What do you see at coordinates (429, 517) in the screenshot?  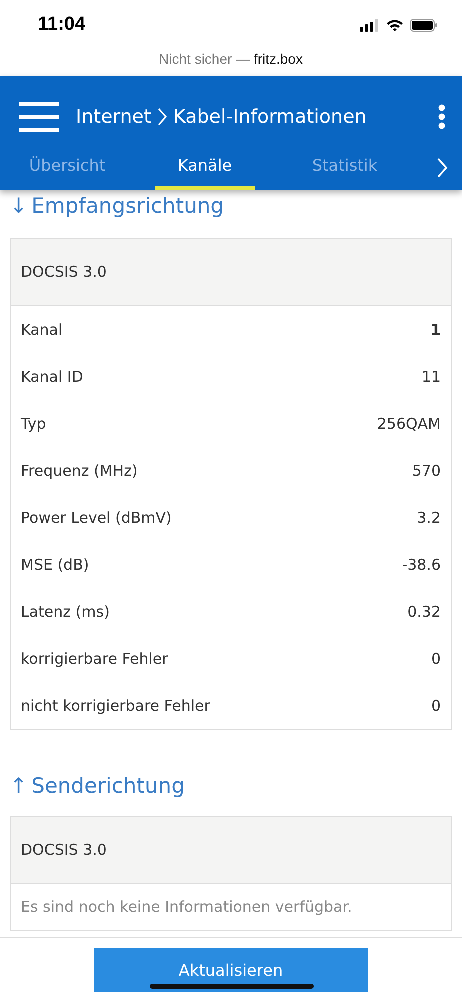 I see `row-value: 3.2` at bounding box center [429, 517].